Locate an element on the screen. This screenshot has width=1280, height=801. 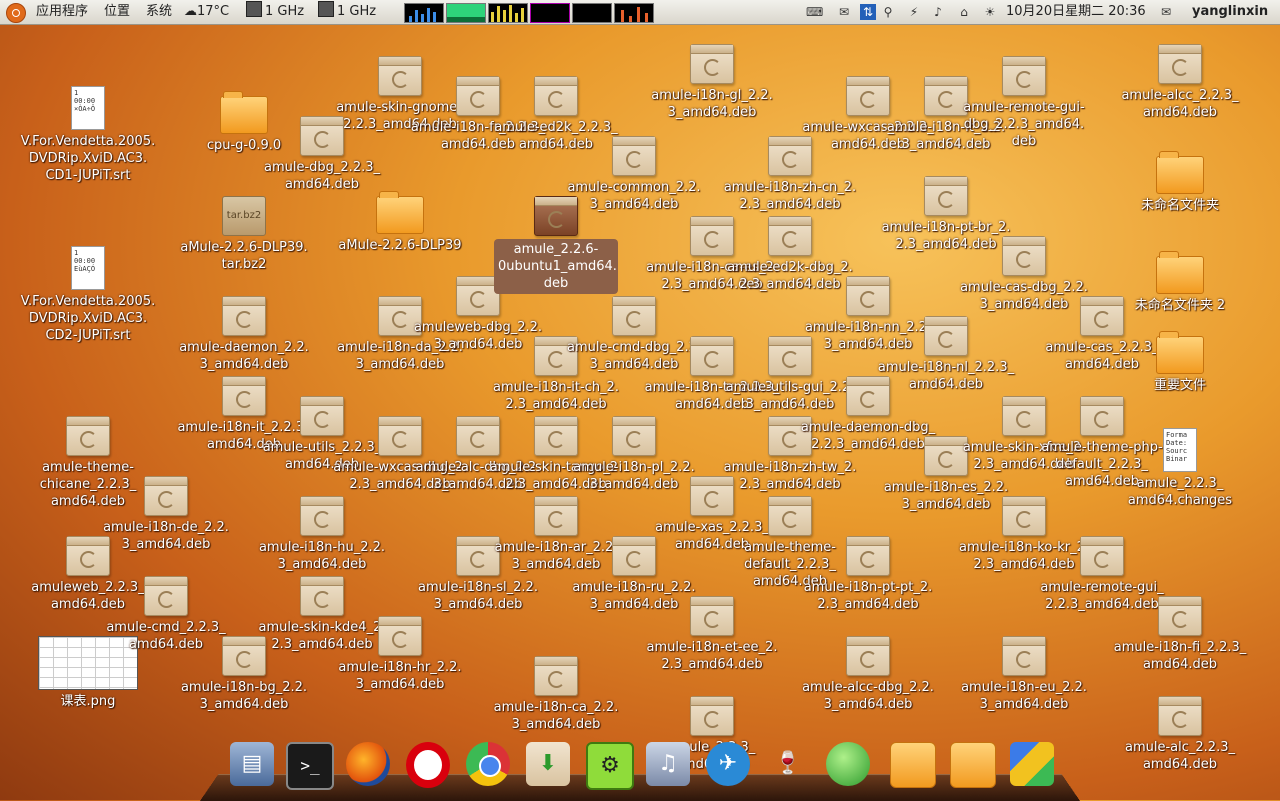
clock: 10月20日星期二 20:36 is located at coordinates (1076, 12).